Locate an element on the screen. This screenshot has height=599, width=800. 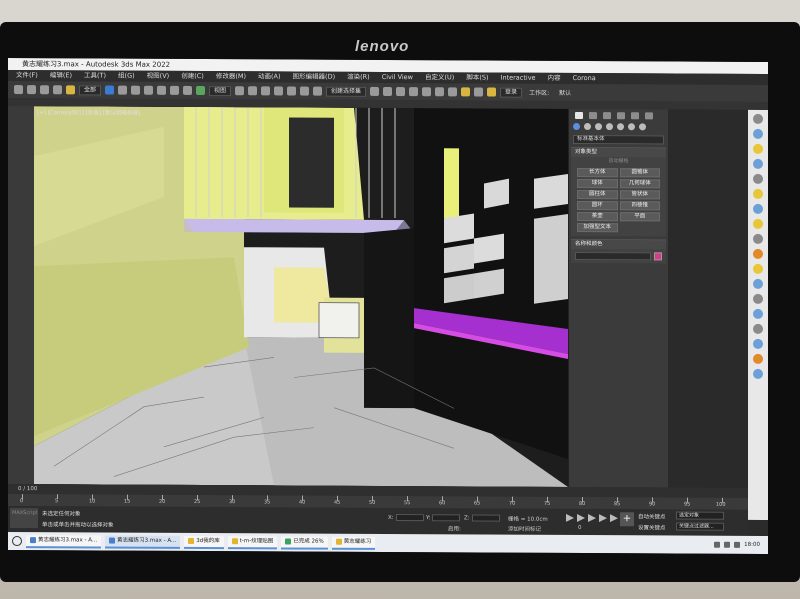
scene-explorer-icon is located at coordinates (414, 92).